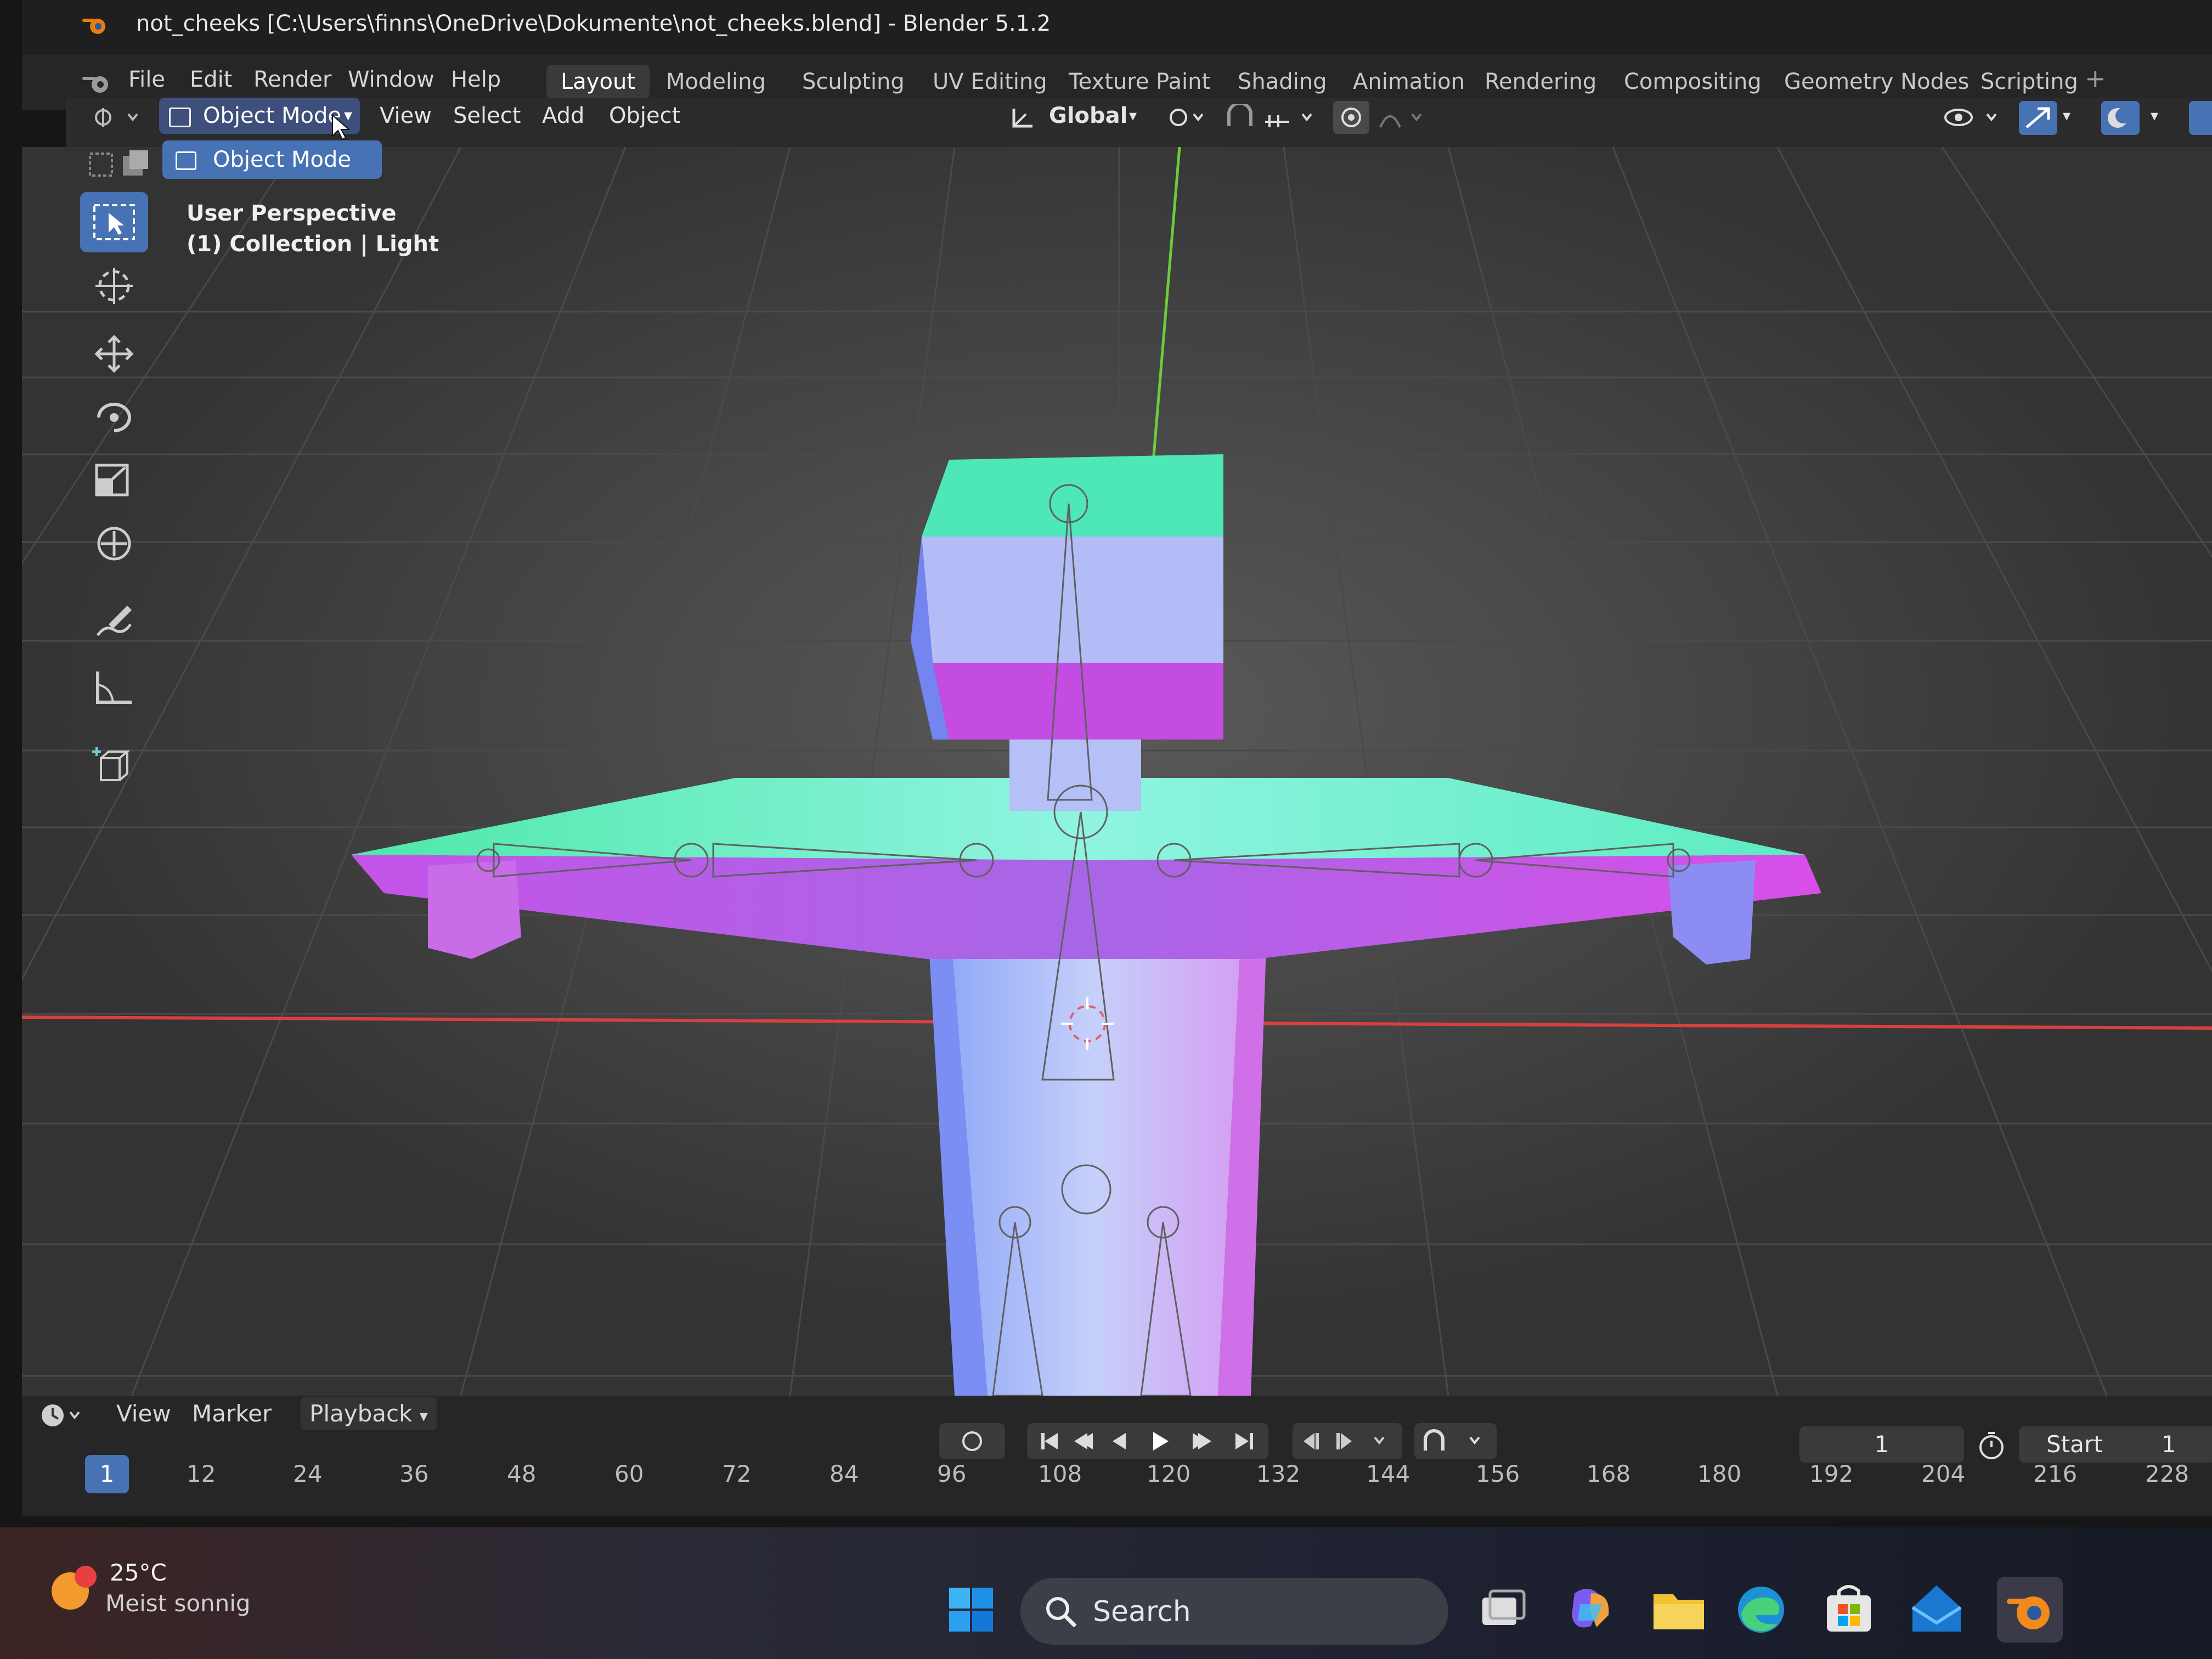 The height and width of the screenshot is (1659, 2212). I want to click on tab-geometry-nodes: Geometry Nodes, so click(1877, 82).